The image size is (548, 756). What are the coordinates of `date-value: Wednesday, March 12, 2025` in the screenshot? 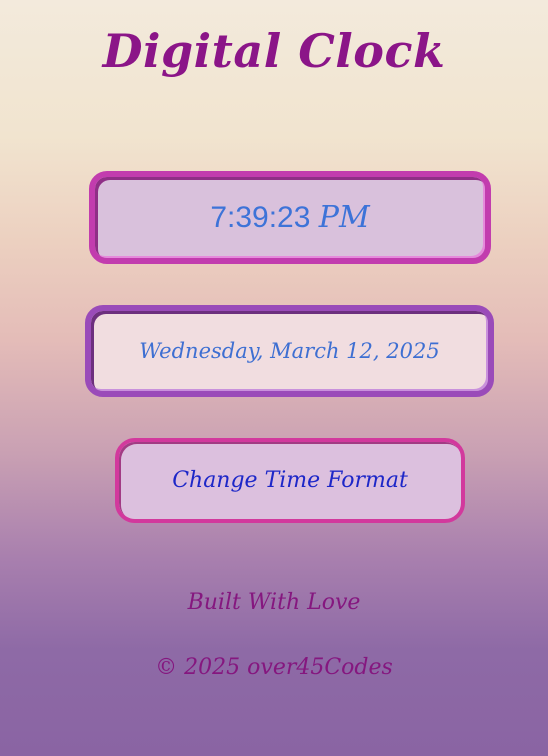 It's located at (289, 351).